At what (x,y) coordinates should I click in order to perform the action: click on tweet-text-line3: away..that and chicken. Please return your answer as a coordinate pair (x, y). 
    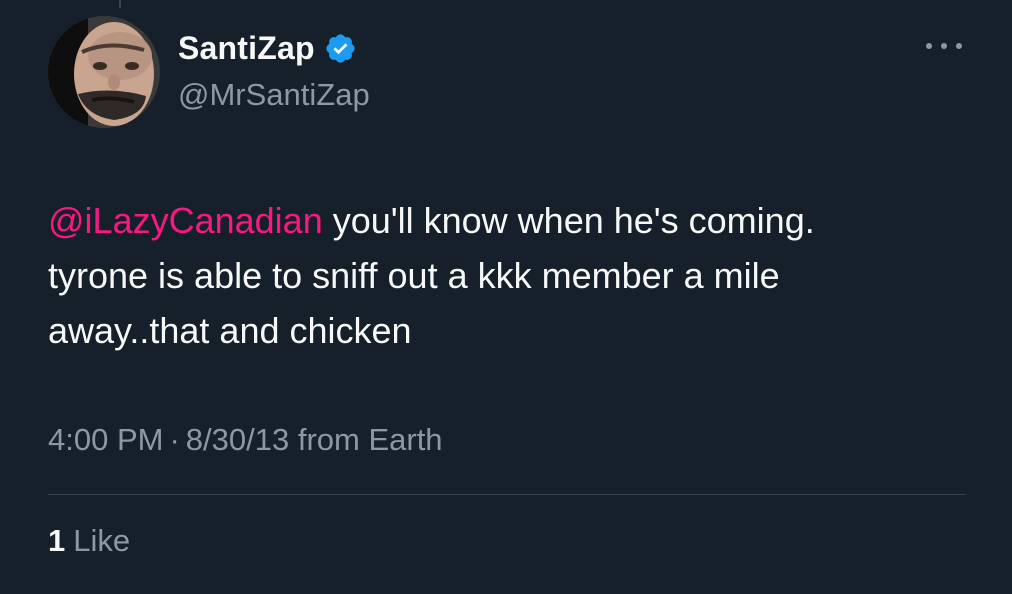
    Looking at the image, I should click on (230, 330).